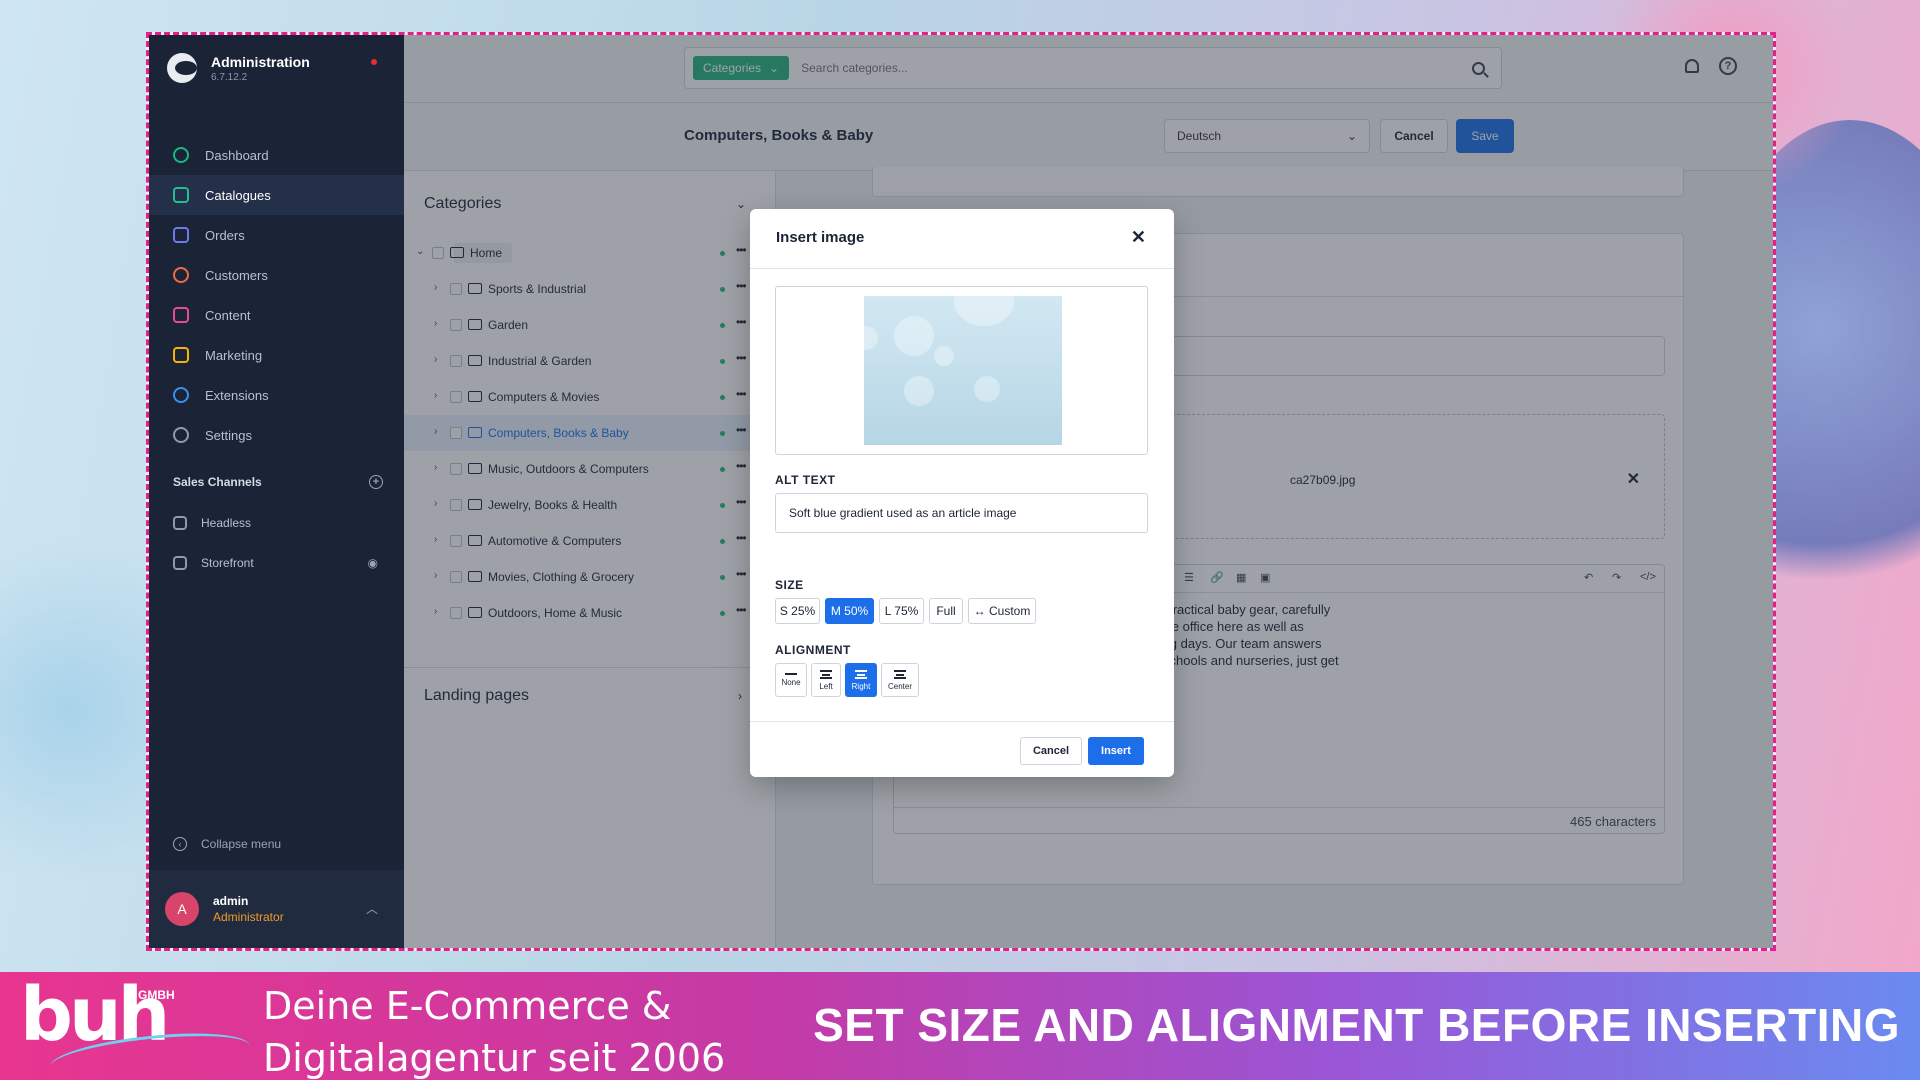 This screenshot has height=1080, width=1920. I want to click on brand: Administration 6.7.12.2, so click(238, 68).